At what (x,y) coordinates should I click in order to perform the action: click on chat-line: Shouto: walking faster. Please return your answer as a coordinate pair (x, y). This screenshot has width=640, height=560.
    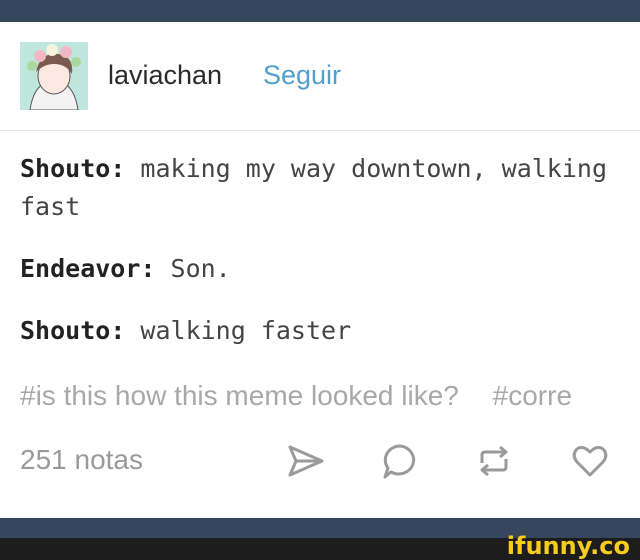
    Looking at the image, I should click on (325, 331).